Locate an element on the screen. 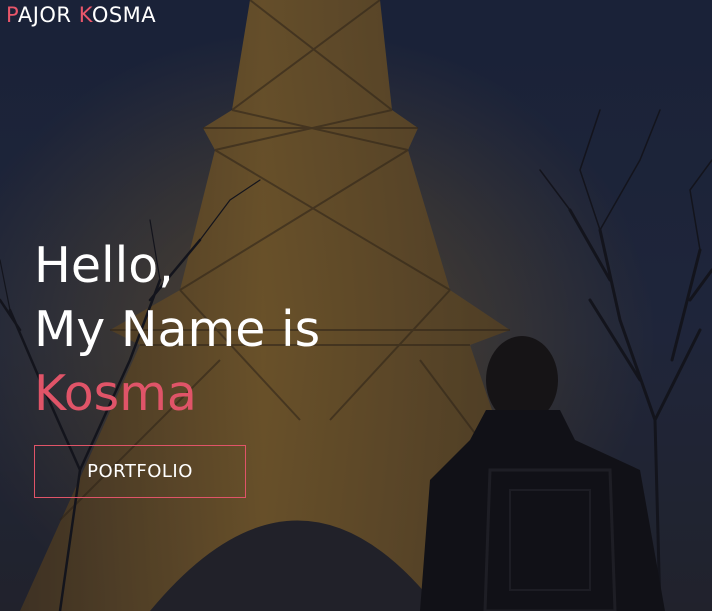 The image size is (712, 611). hero-name: Kosma is located at coordinates (115, 393).